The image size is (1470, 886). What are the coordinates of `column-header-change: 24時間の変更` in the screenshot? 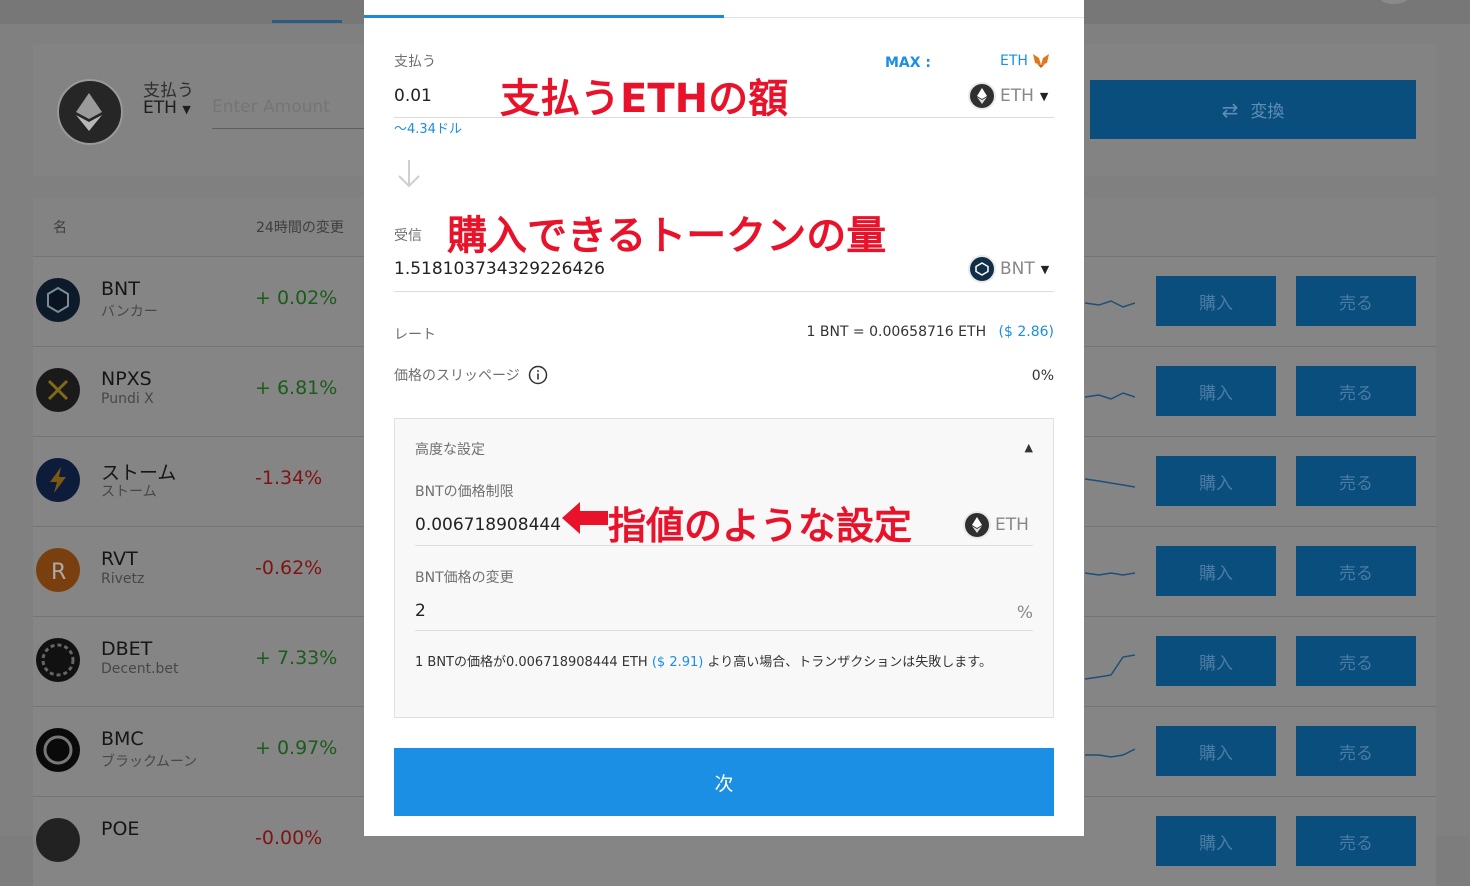 It's located at (300, 228).